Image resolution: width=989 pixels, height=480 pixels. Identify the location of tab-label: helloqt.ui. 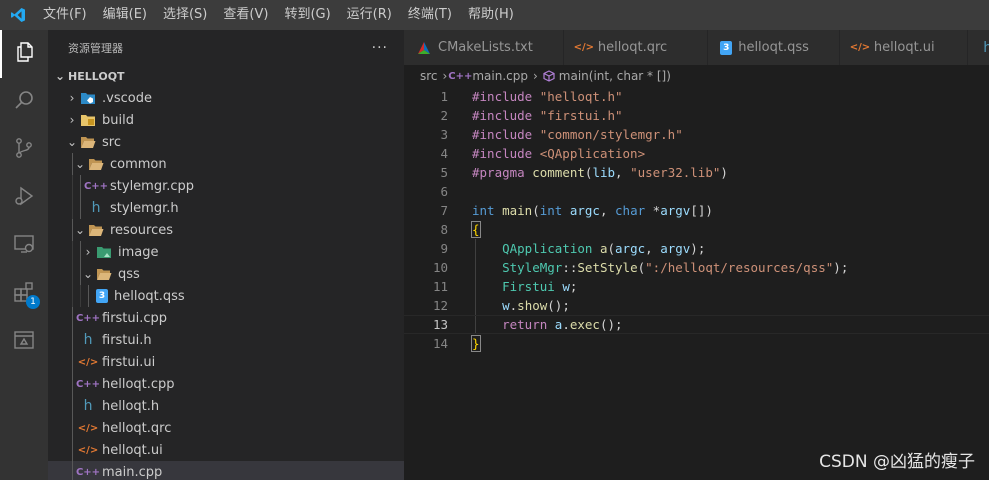
(904, 47).